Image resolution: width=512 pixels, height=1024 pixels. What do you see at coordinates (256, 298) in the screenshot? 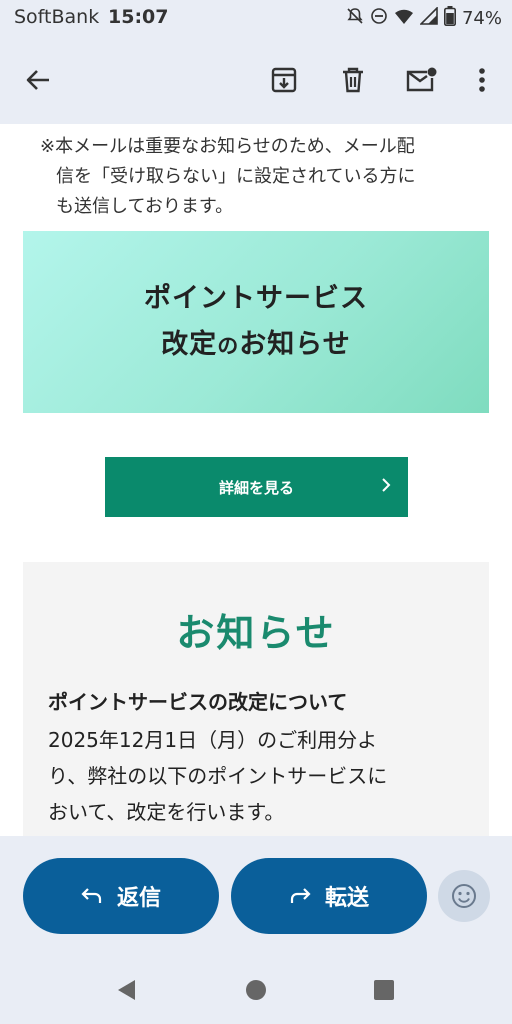
I see `banner-title: ポイントサービス` at bounding box center [256, 298].